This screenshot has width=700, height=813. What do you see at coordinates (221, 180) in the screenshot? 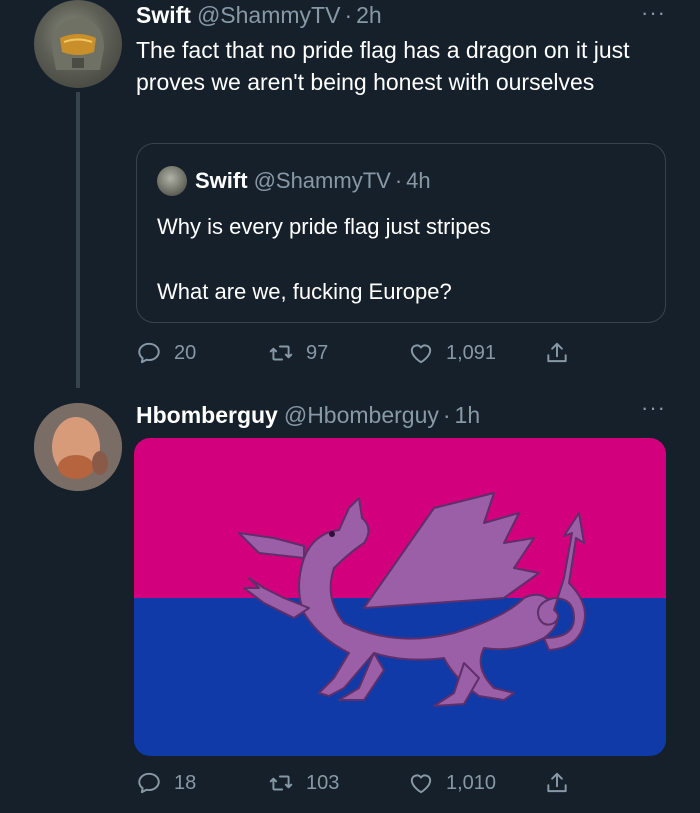
I see `quoted-display-name: Swift` at bounding box center [221, 180].